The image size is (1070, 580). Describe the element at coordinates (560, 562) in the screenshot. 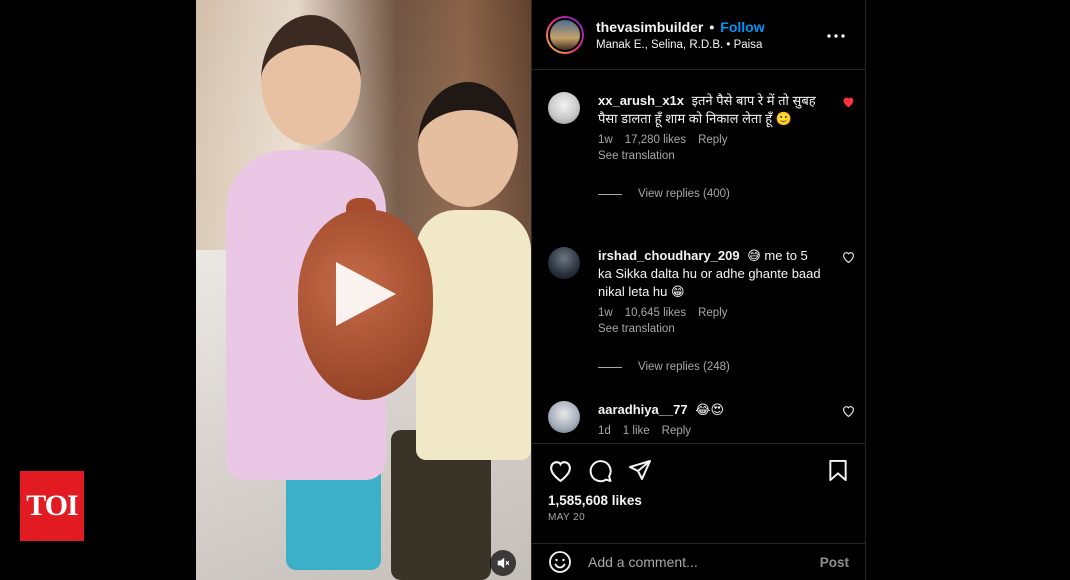

I see `emoji-icon` at that location.